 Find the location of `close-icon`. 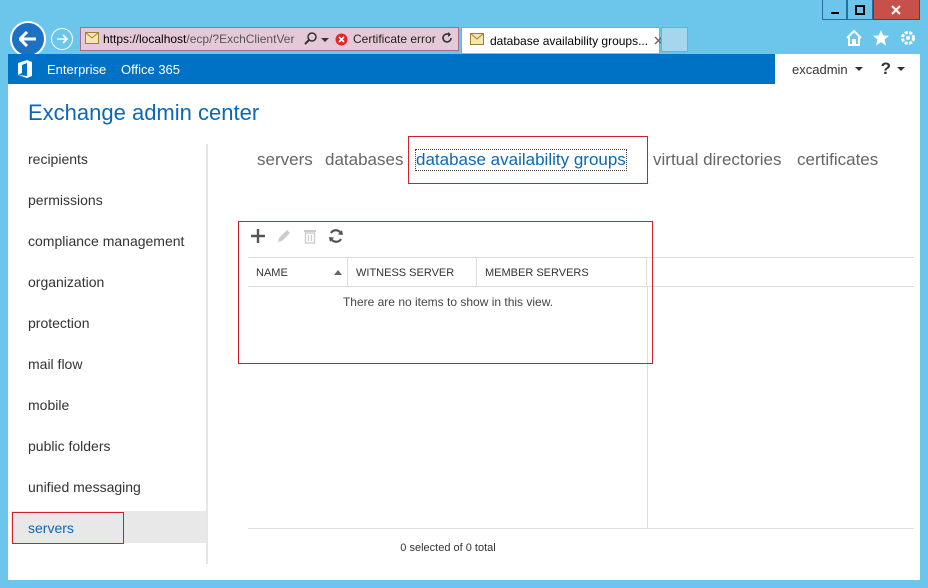

close-icon is located at coordinates (896, 9).